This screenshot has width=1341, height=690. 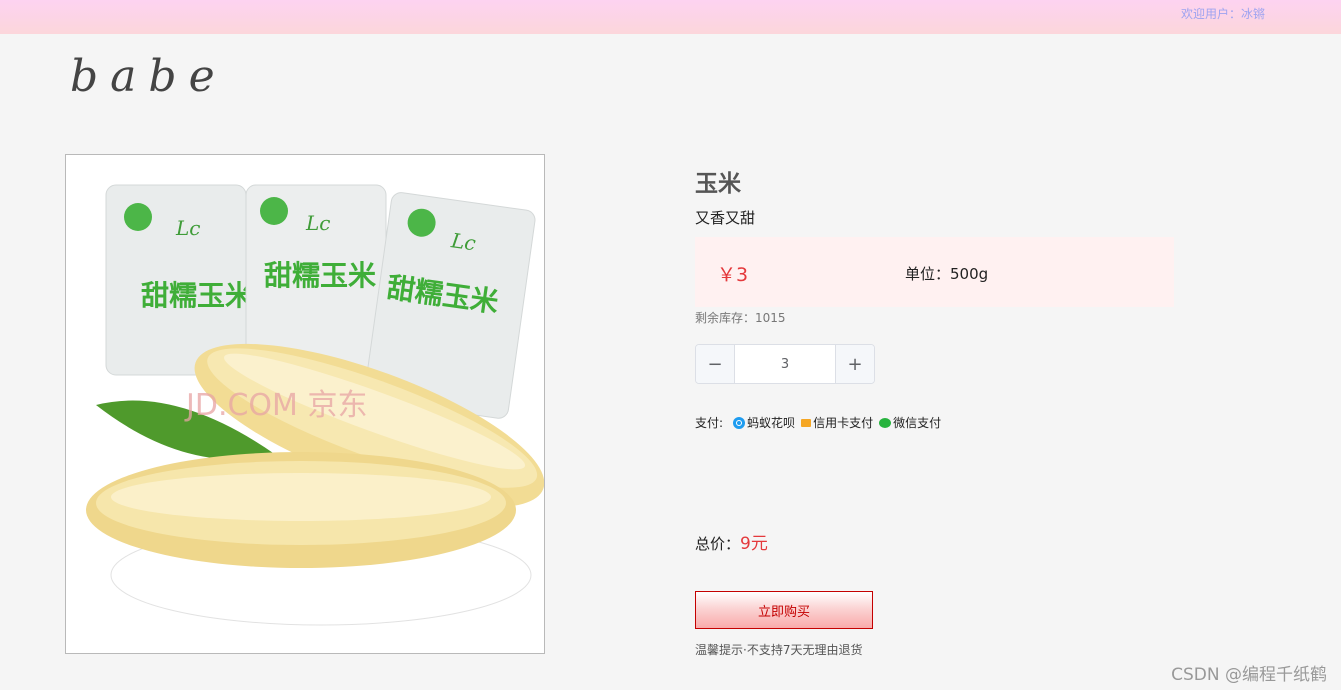 What do you see at coordinates (885, 422) in the screenshot?
I see `wechat-icon` at bounding box center [885, 422].